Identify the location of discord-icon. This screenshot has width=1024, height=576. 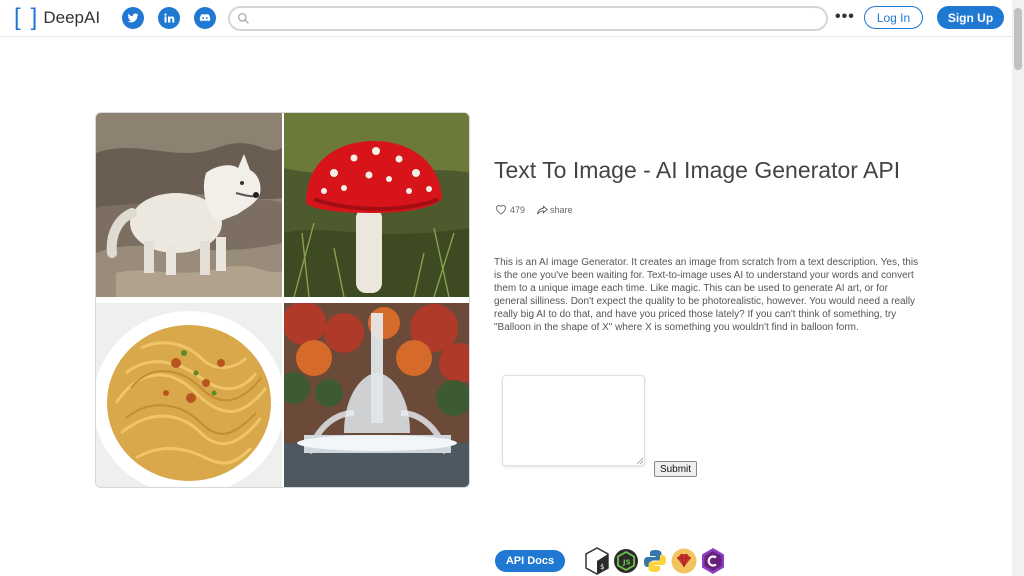
(205, 18).